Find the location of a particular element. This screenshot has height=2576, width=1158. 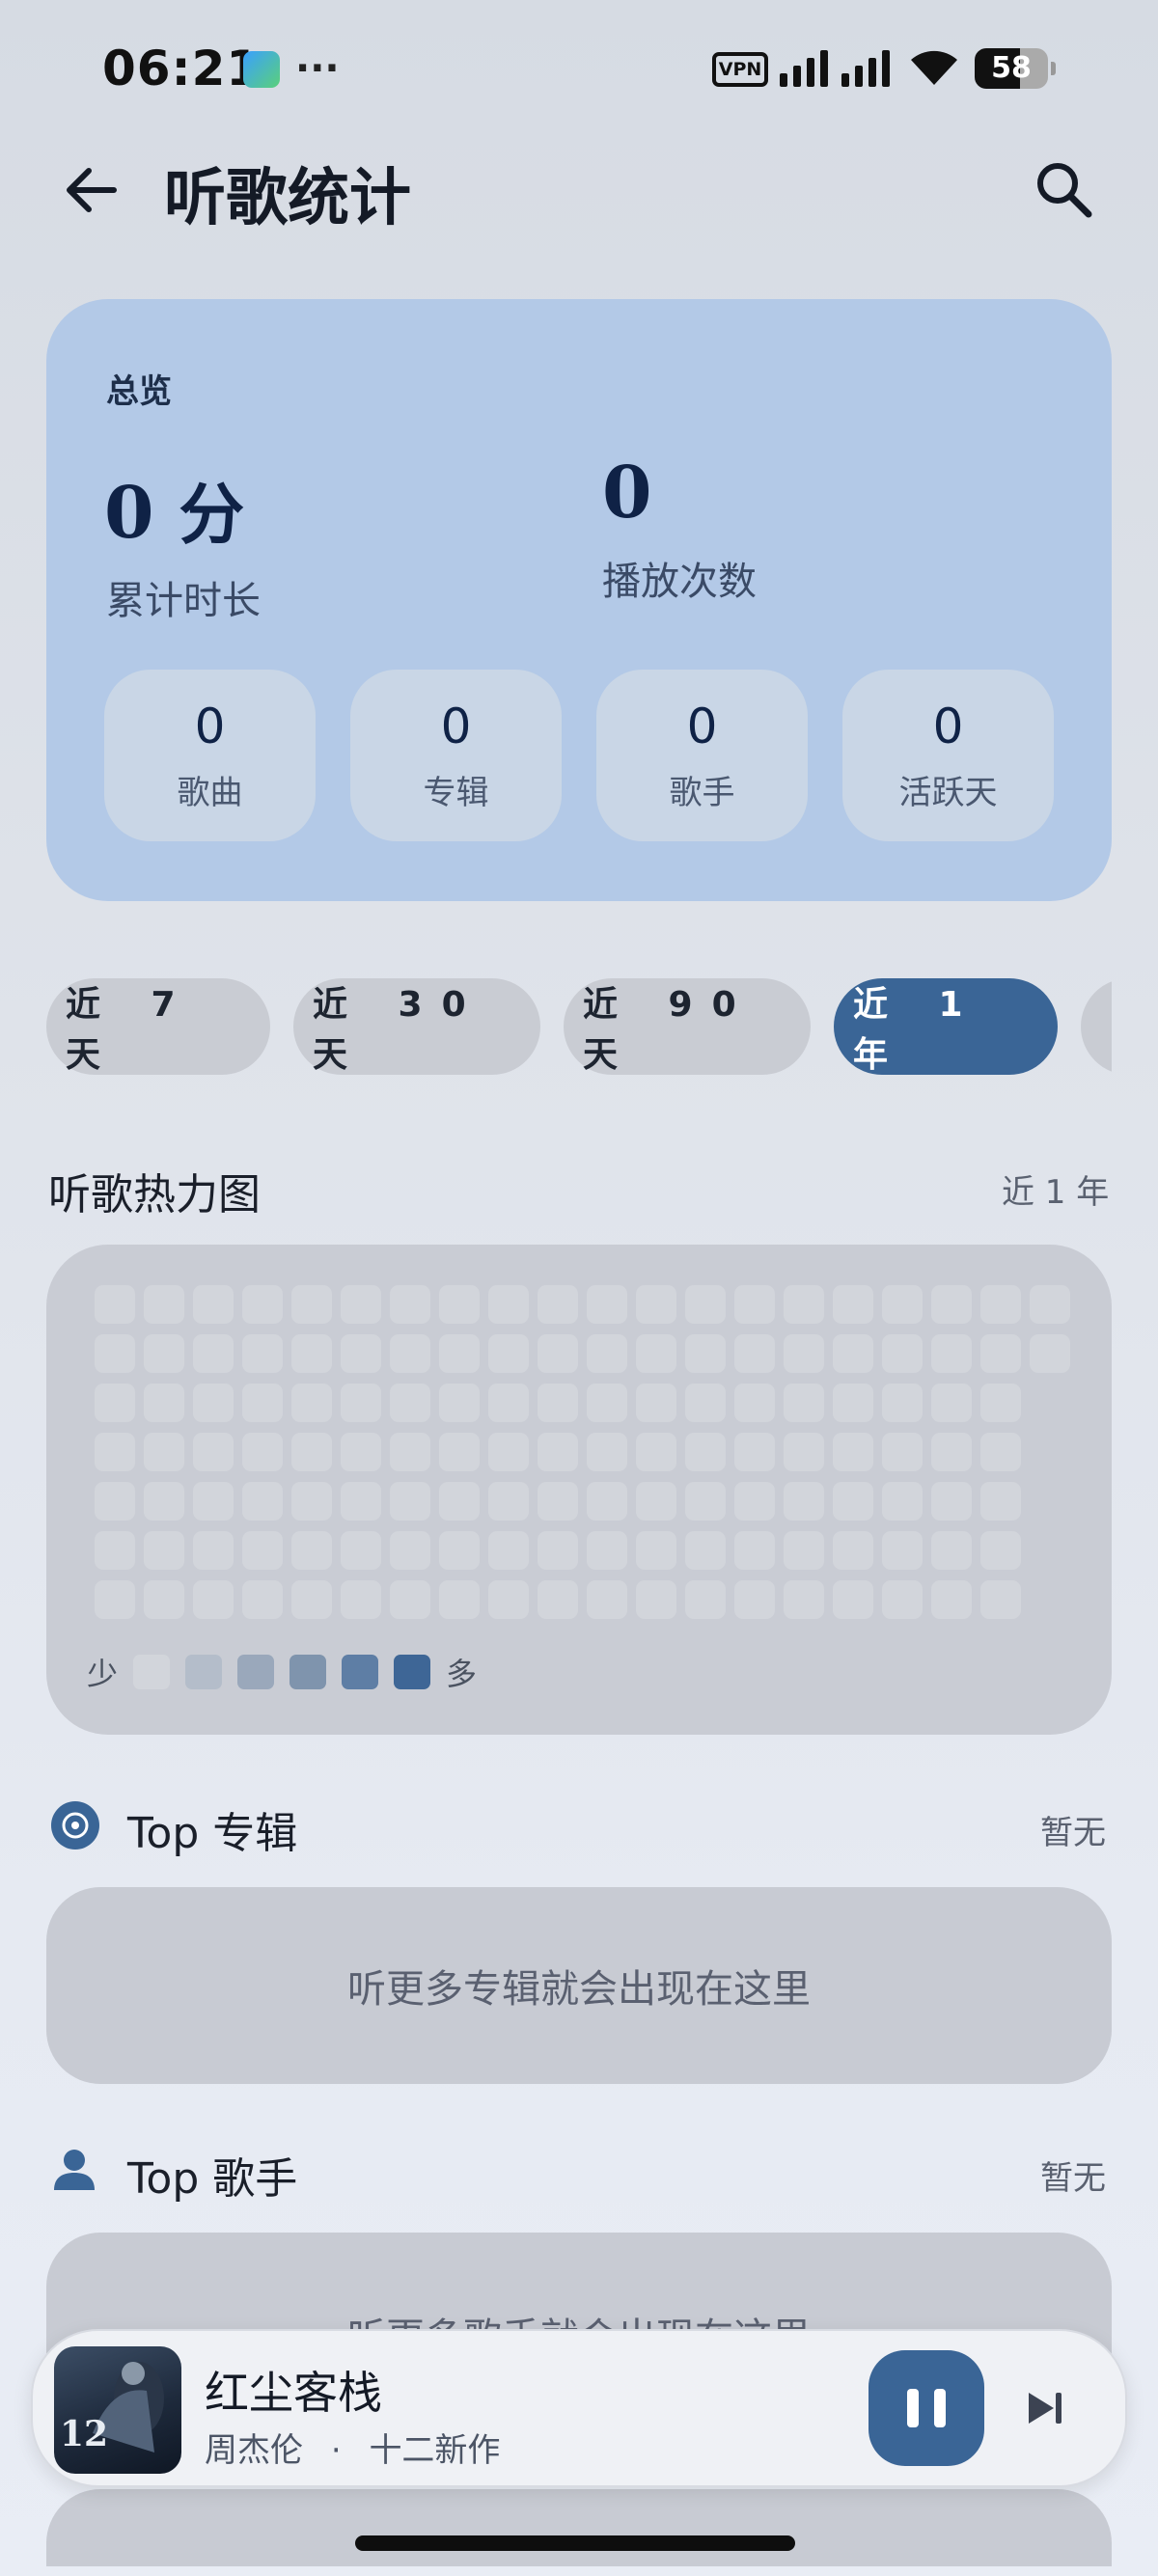

more-notifications-icon: ··· is located at coordinates (317, 68).